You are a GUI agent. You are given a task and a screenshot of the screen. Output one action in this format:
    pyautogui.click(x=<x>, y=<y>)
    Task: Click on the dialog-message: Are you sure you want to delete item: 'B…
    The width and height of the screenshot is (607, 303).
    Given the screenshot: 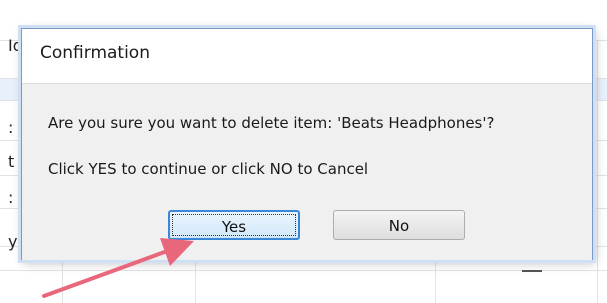 What is the action you would take?
    pyautogui.click(x=271, y=123)
    